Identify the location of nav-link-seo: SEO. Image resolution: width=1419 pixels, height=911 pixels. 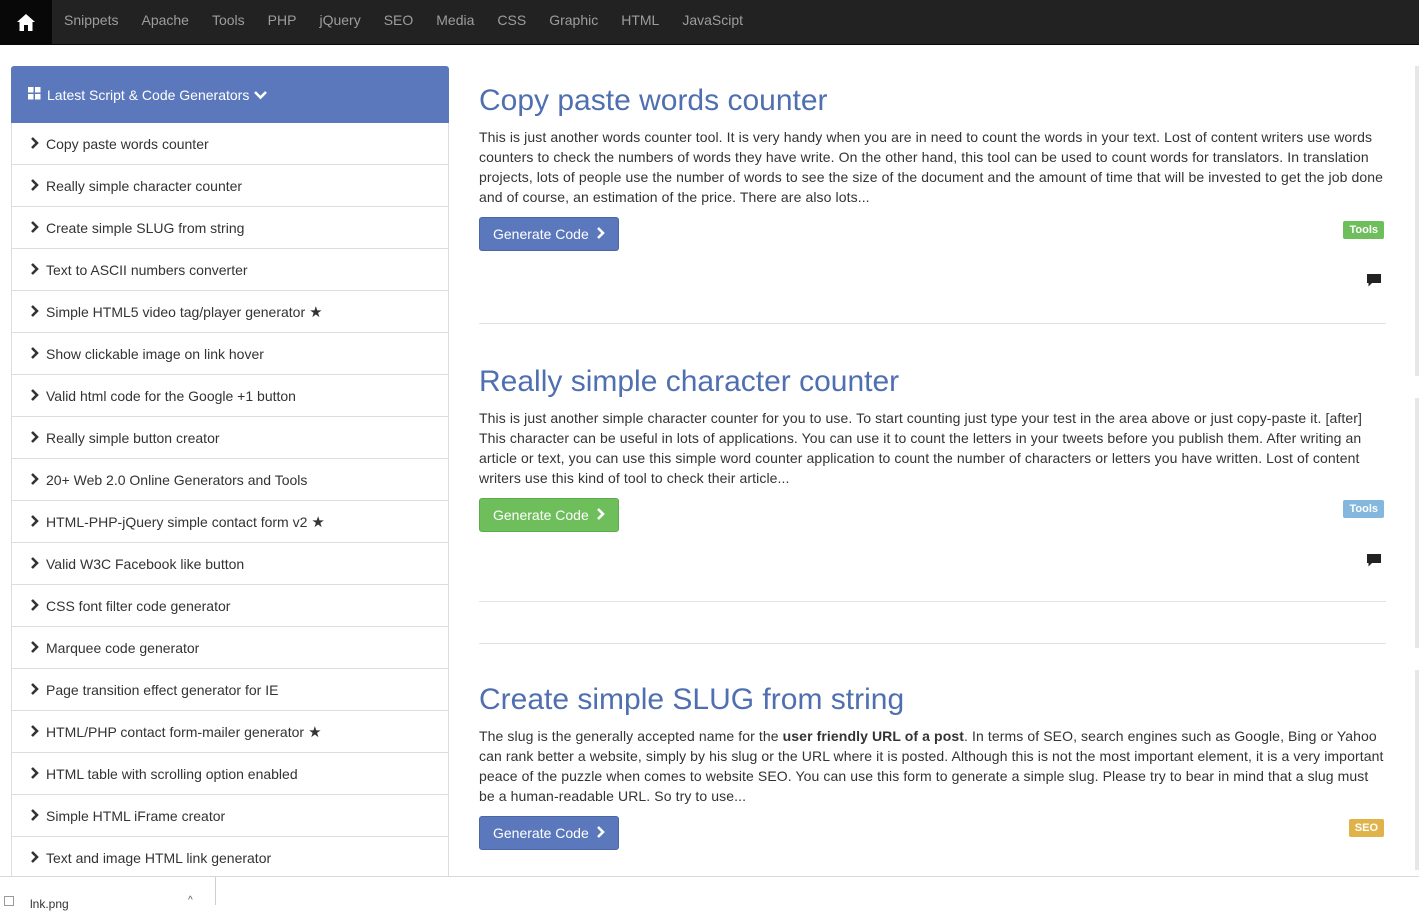
(398, 22).